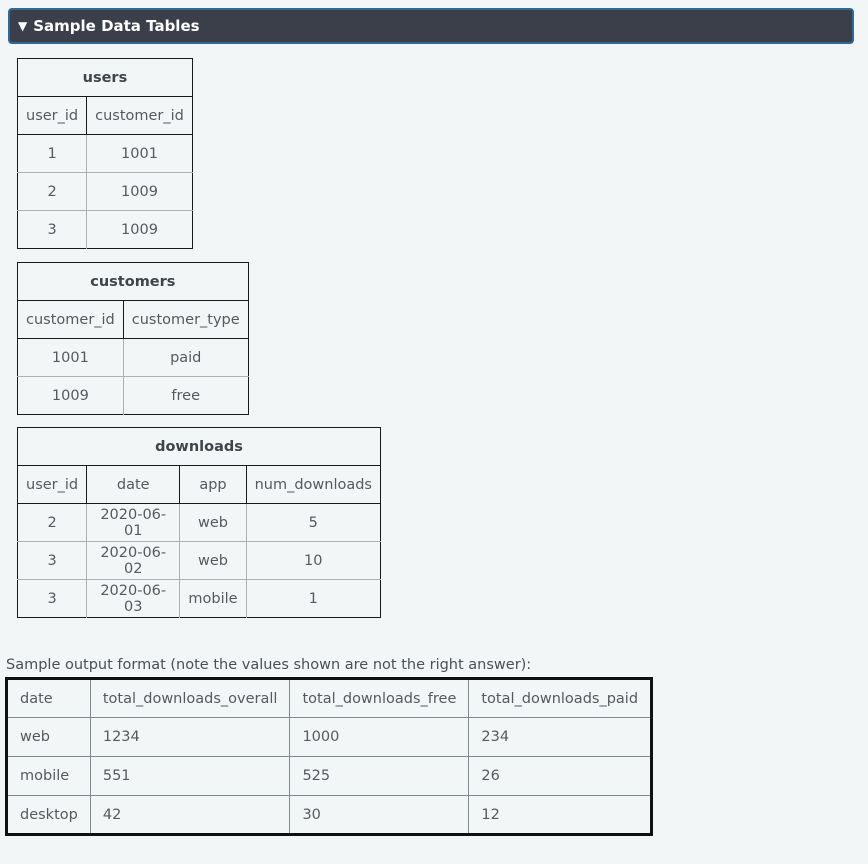 The image size is (868, 864). I want to click on table-row: 2 2020-06-01 web 5, so click(199, 522).